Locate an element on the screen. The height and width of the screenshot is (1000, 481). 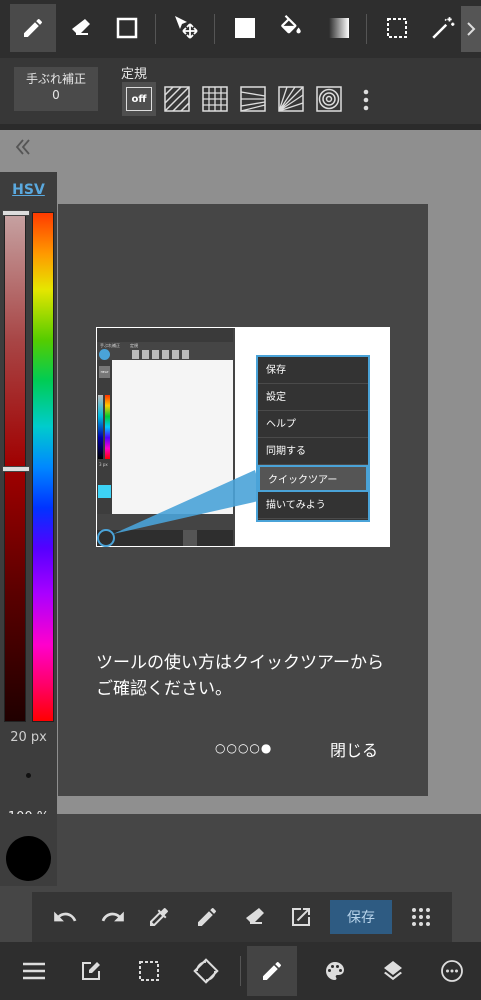
page-indicator: ○○○○● is located at coordinates (244, 748).